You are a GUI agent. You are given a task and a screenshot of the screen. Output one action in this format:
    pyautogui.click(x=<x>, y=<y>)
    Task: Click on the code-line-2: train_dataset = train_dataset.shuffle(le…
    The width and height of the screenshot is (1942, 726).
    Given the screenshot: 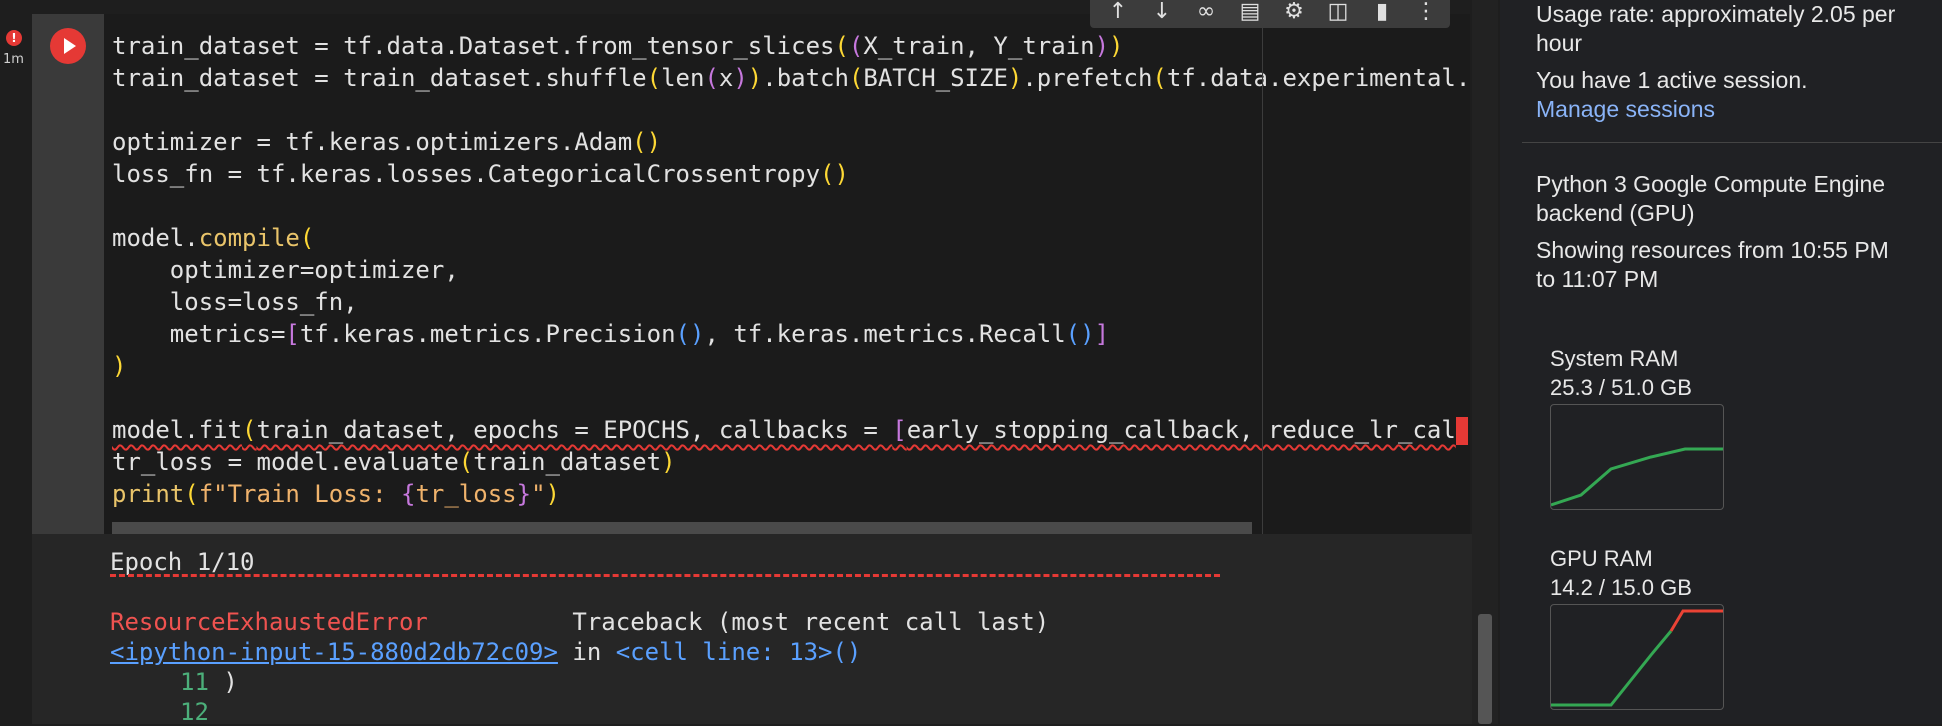 What is the action you would take?
    pyautogui.click(x=791, y=78)
    